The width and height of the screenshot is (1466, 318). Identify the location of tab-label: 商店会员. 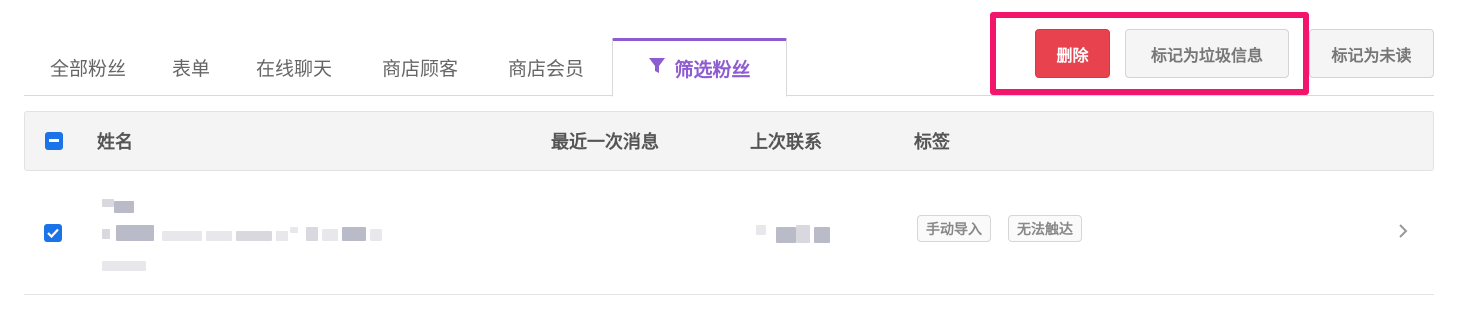
(545, 68).